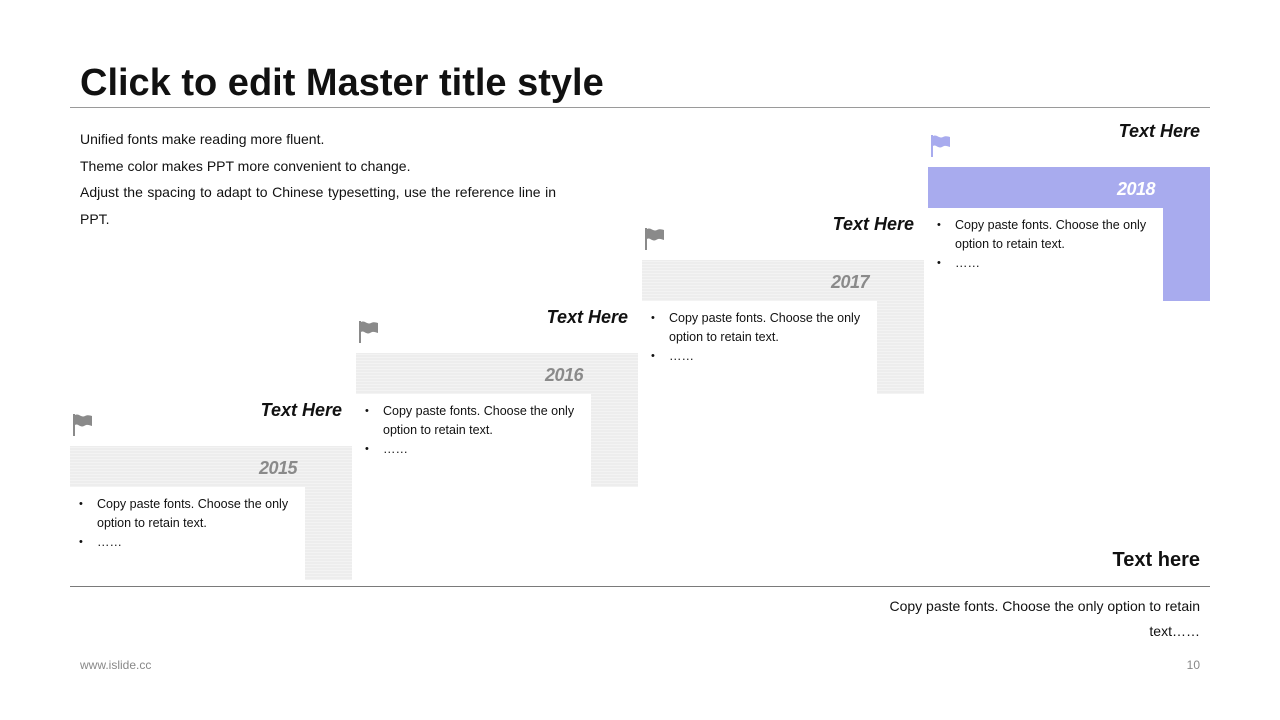 Image resolution: width=1280 pixels, height=720 pixels. What do you see at coordinates (342, 83) in the screenshot?
I see `slide-title: Click to edit Master title style` at bounding box center [342, 83].